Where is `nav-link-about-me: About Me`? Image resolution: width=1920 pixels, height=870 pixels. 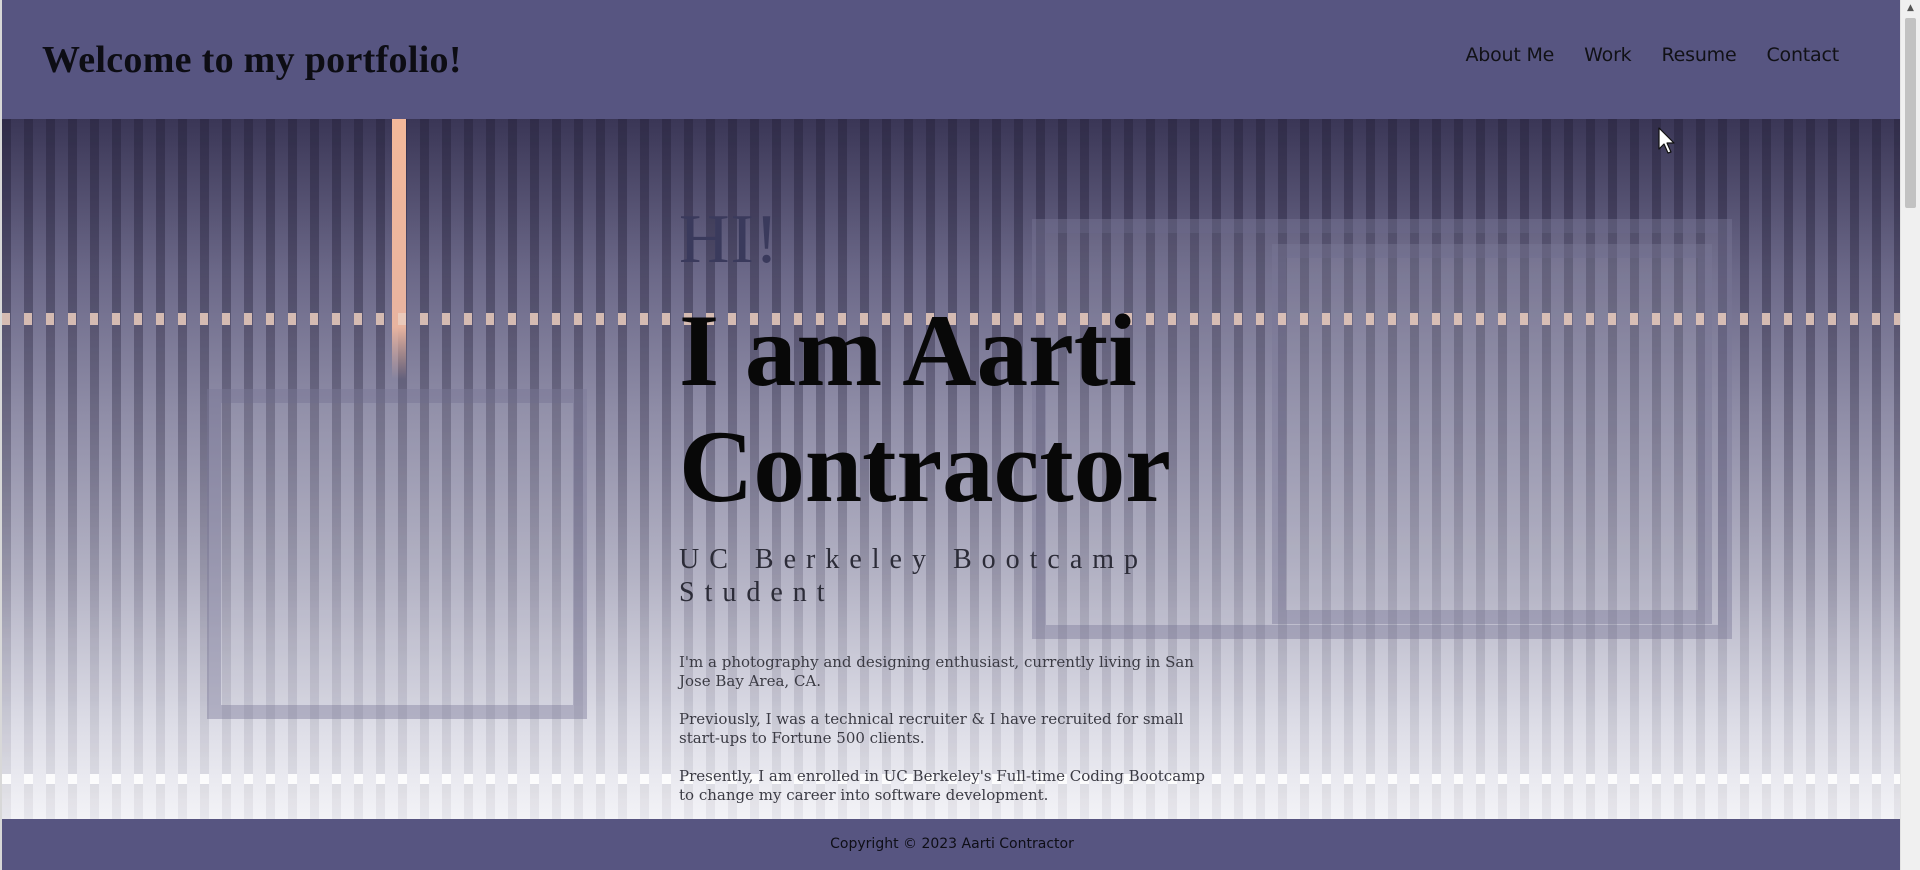 nav-link-about-me: About Me is located at coordinates (1509, 55).